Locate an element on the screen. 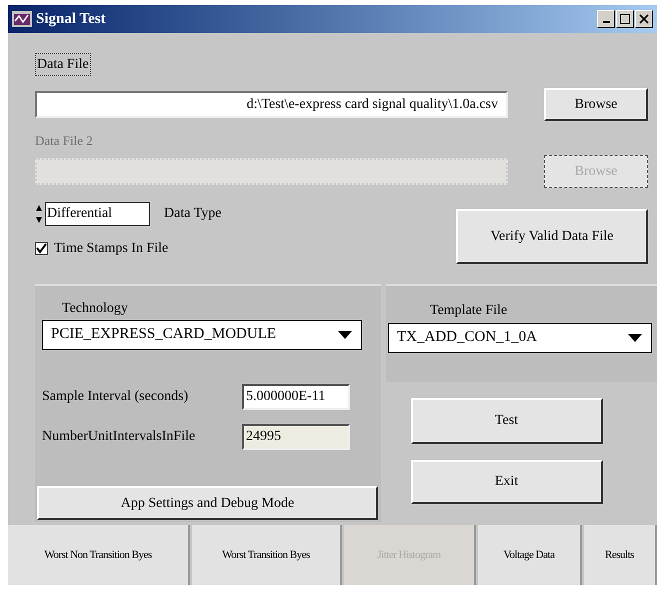 The height and width of the screenshot is (590, 657). template-dropdown: TX_ADD_CON_1_0A is located at coordinates (520, 337).